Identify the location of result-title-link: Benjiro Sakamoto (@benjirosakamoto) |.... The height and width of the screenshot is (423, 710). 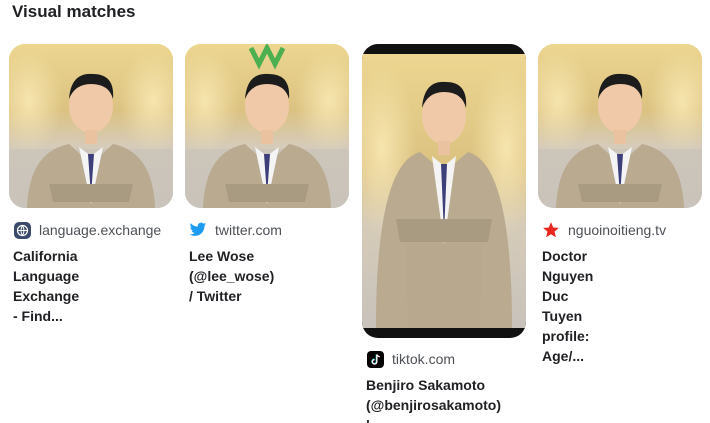
(433, 399).